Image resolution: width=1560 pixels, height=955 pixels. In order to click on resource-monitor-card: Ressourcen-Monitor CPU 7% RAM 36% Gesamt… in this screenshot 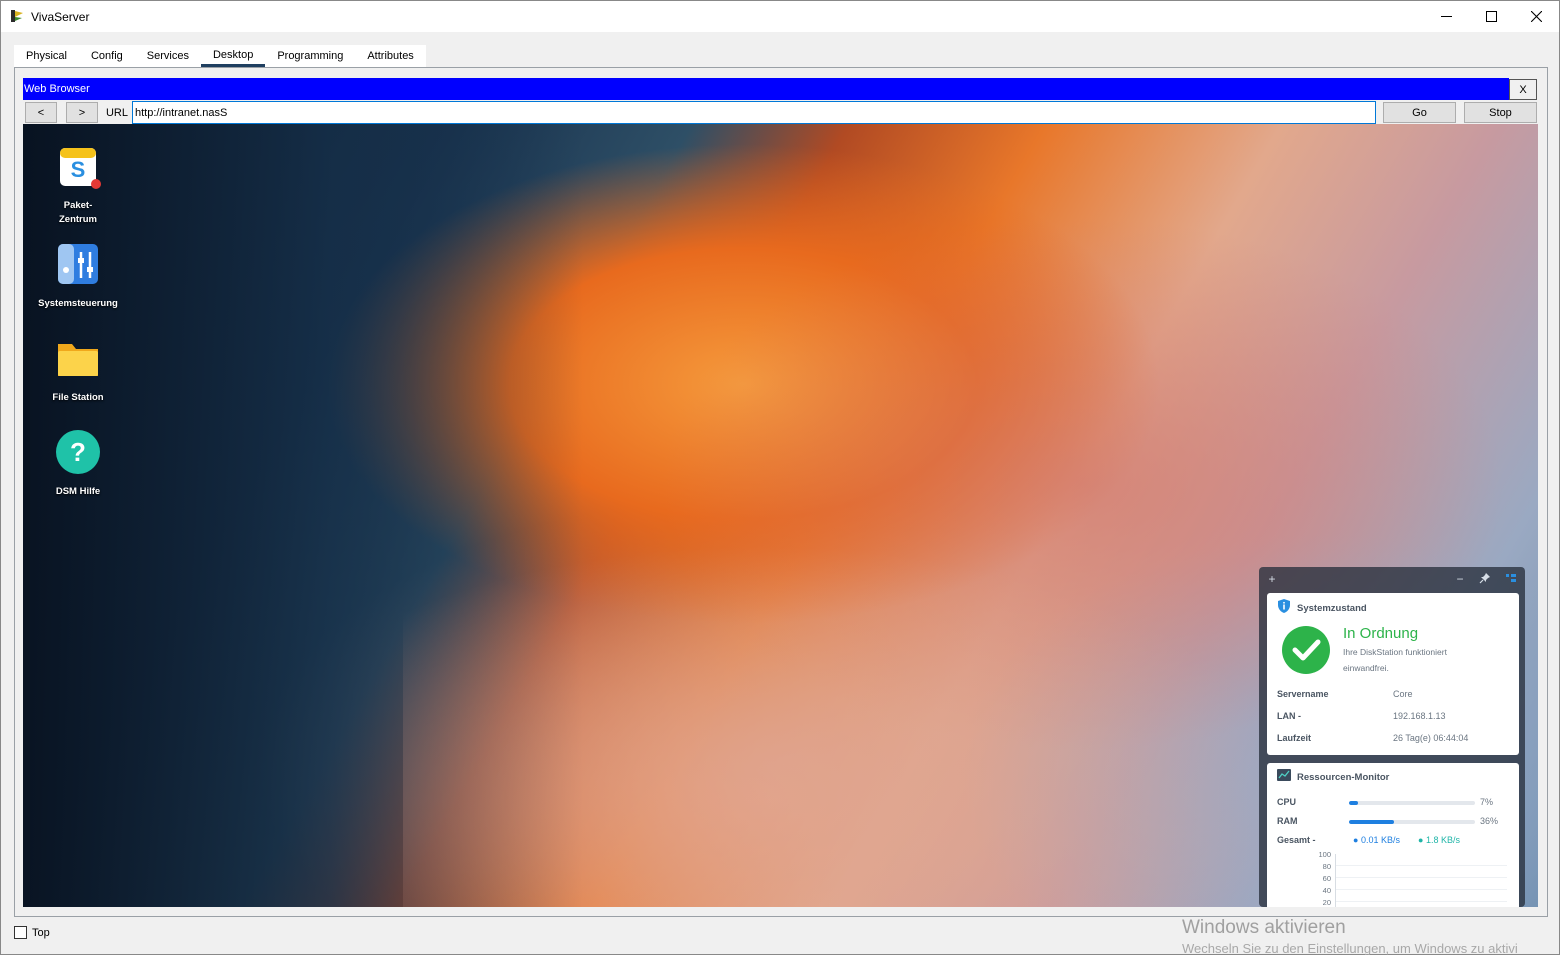, I will do `click(1393, 835)`.